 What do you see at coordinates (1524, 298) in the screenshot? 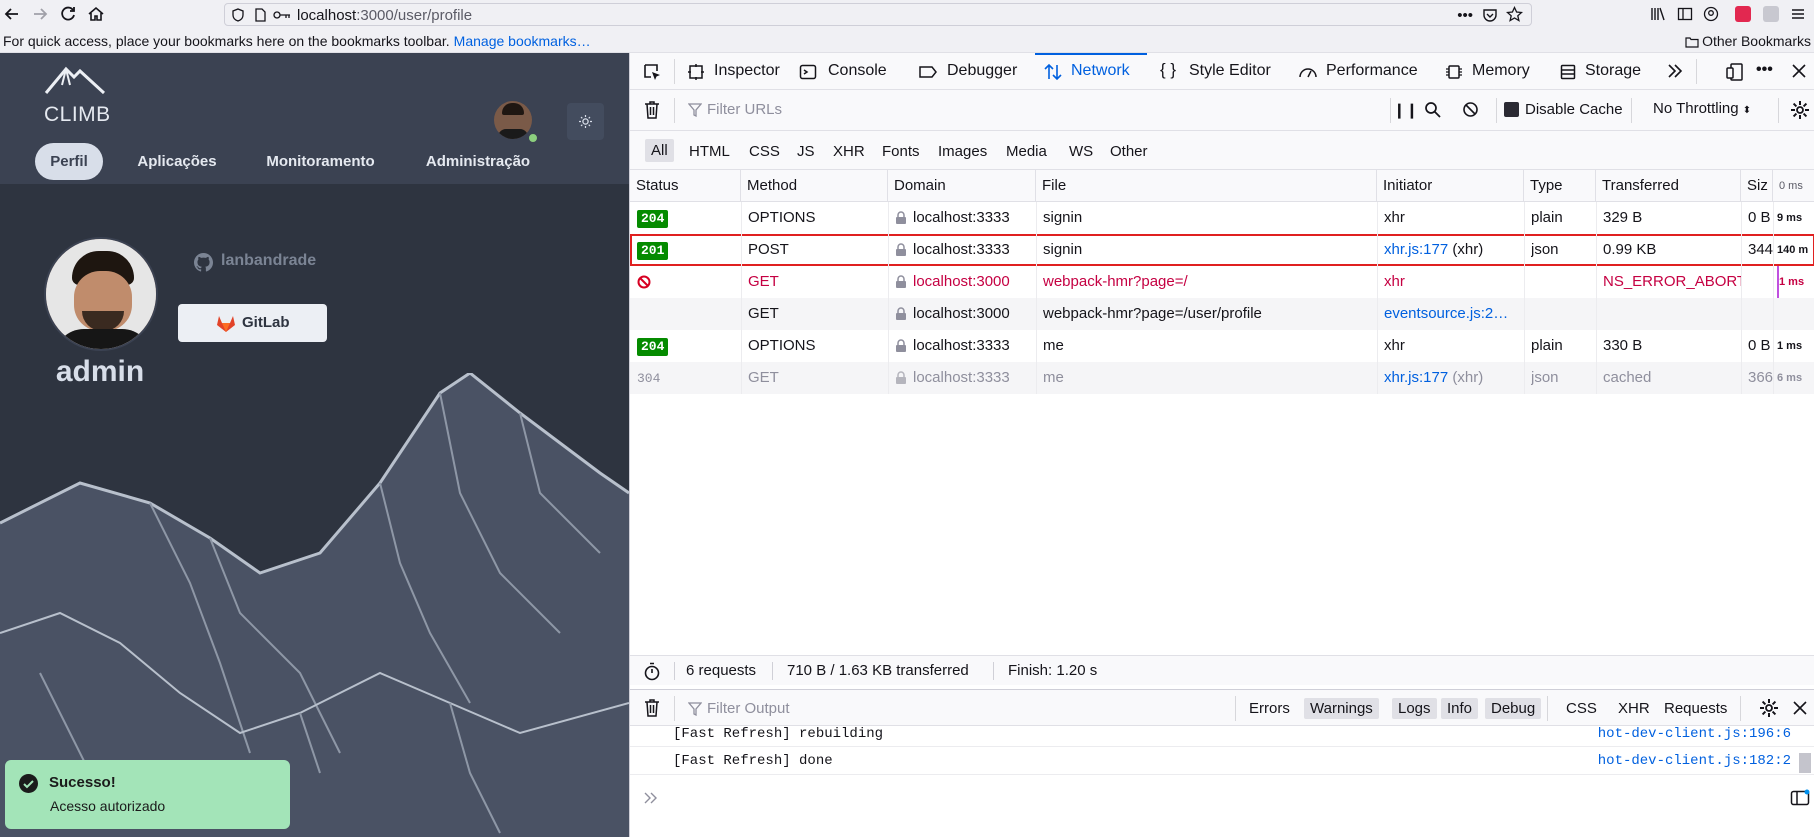
I see `column-divider` at bounding box center [1524, 298].